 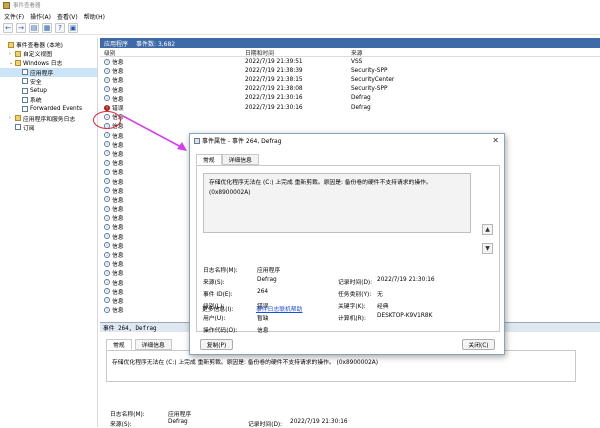 What do you see at coordinates (40, 16) in the screenshot?
I see `menu-item-1: 操作(A)` at bounding box center [40, 16].